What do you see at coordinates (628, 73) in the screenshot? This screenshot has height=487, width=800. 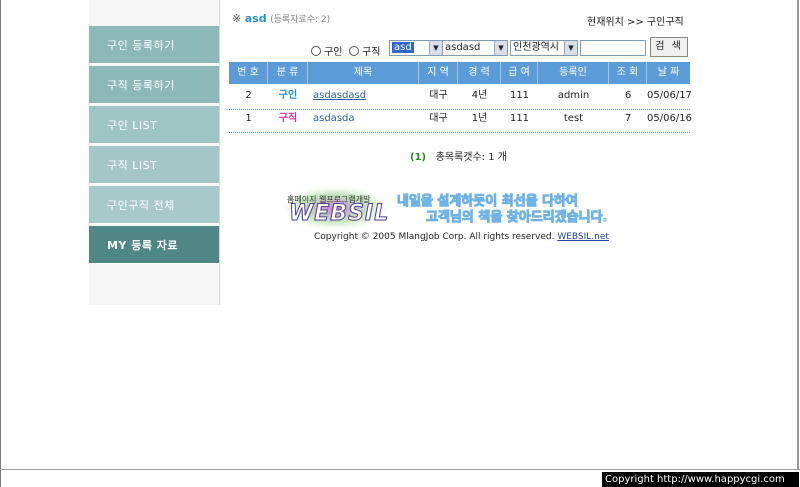 I see `column-header-views: 조 회` at bounding box center [628, 73].